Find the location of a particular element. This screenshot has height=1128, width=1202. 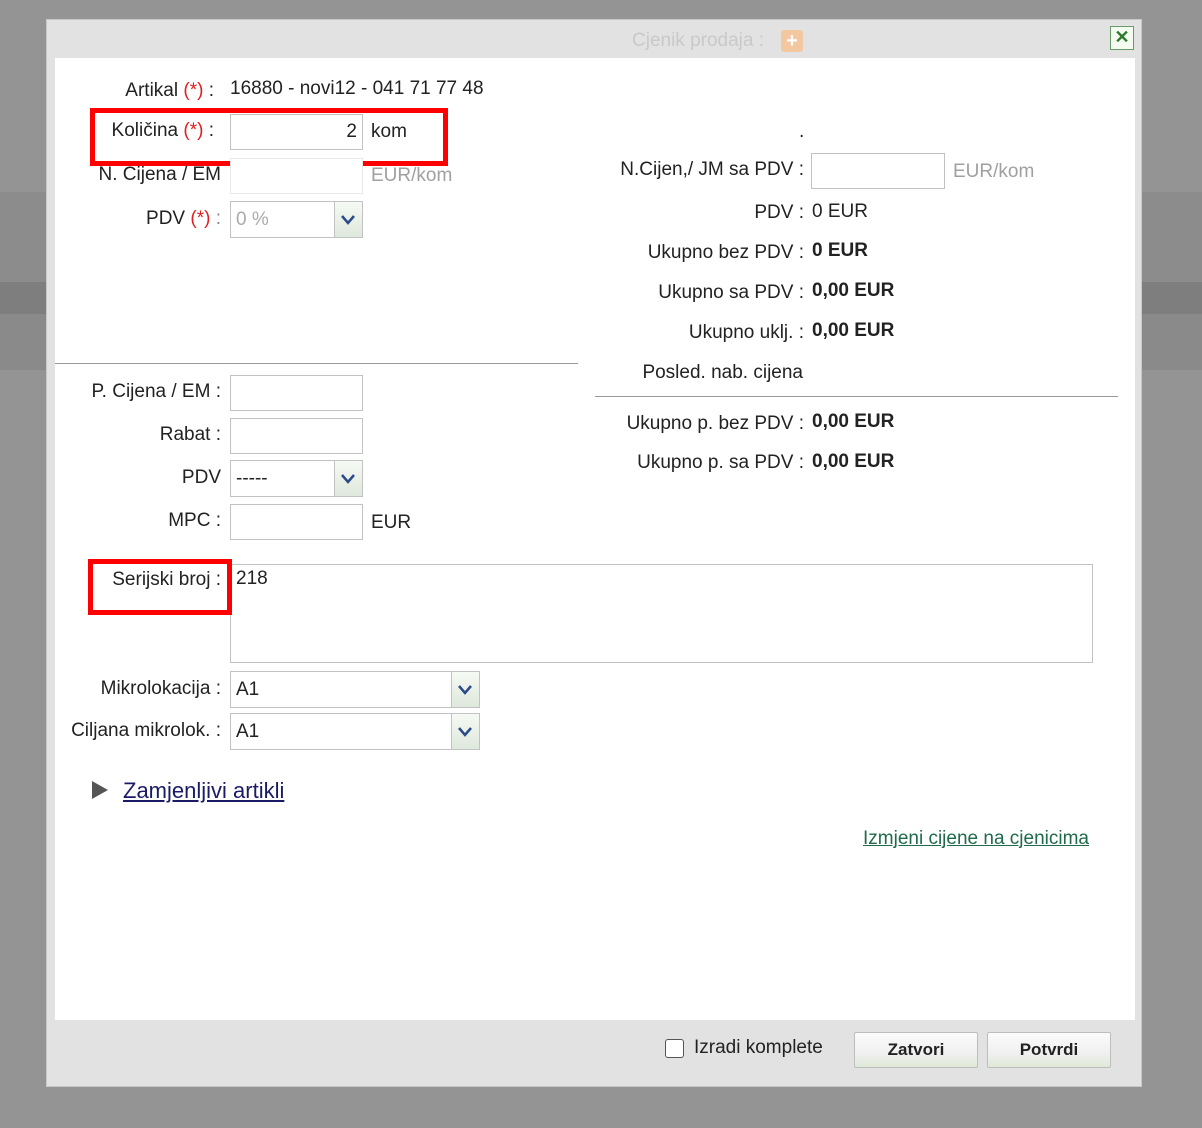

ncijen-jm-label: N.Cijen,/ JM sa PDV : is located at coordinates (712, 169).